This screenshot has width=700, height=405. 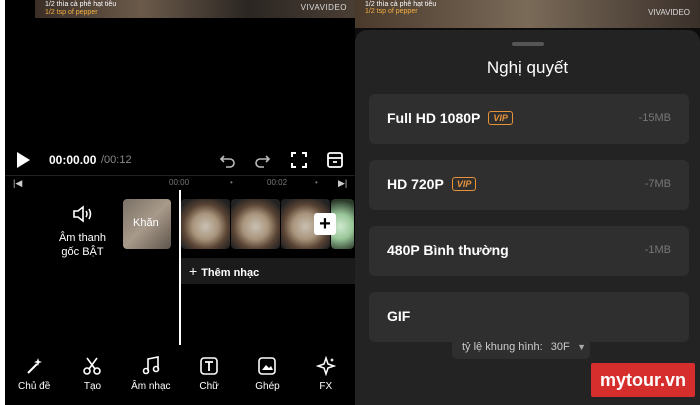 I want to click on option-label: GIF, so click(x=399, y=316).